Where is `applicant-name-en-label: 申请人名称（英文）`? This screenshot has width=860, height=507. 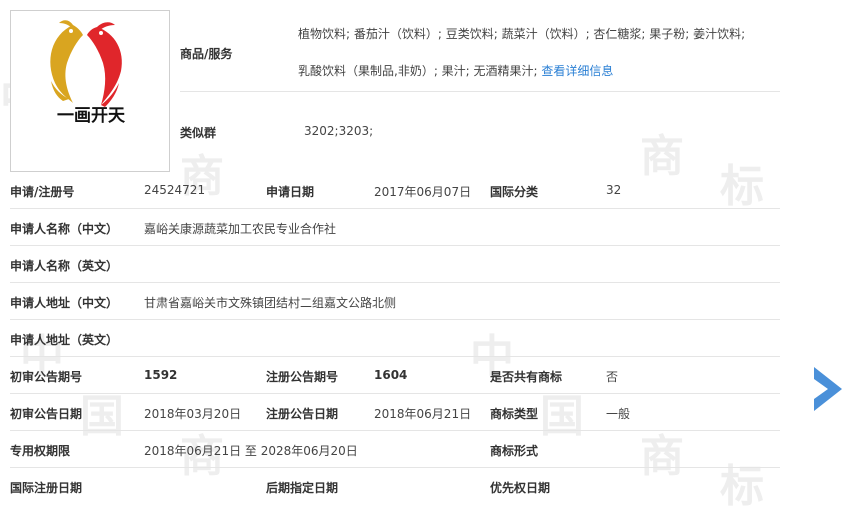 applicant-name-en-label: 申请人名称（英文） is located at coordinates (64, 266).